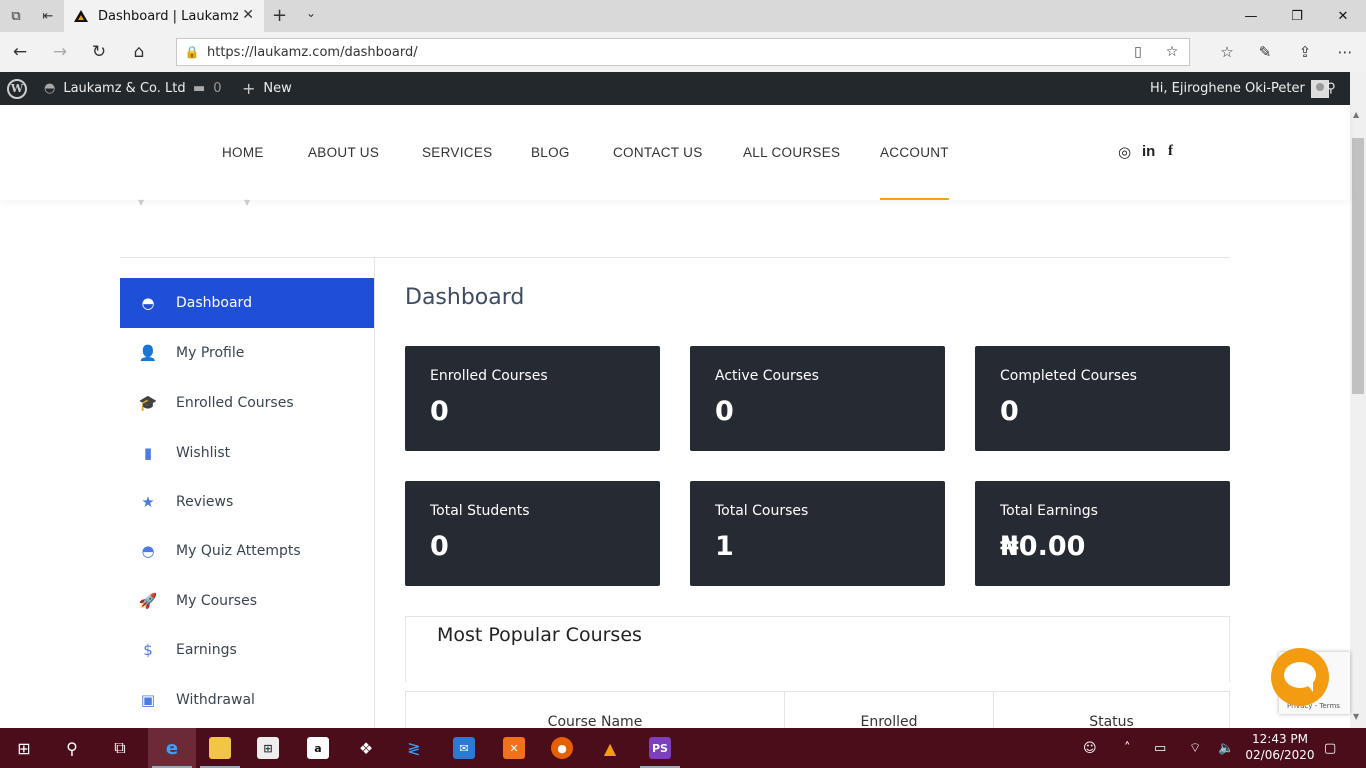  What do you see at coordinates (1090, 748) in the screenshot?
I see `people-icon: ☺` at bounding box center [1090, 748].